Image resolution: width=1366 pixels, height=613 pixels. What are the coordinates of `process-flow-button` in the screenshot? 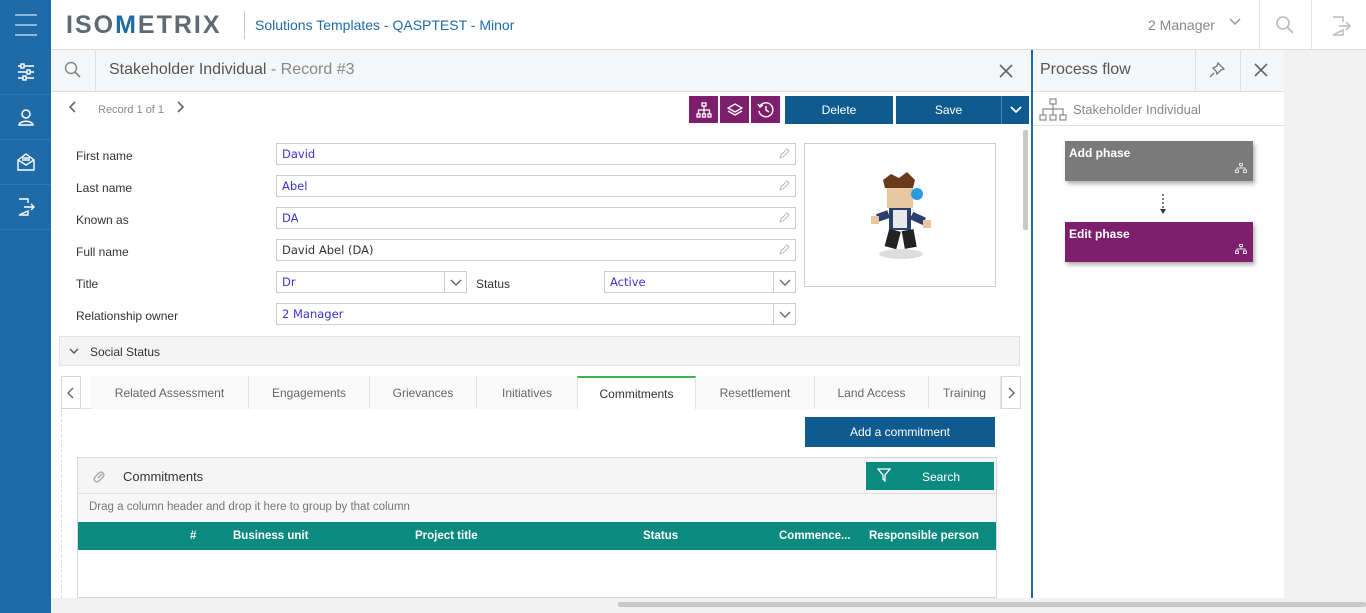 It's located at (703, 109).